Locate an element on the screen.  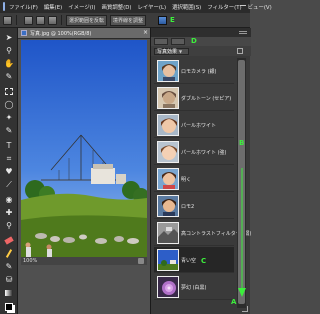
list-item: 青い空 is located at coordinates (194, 260).